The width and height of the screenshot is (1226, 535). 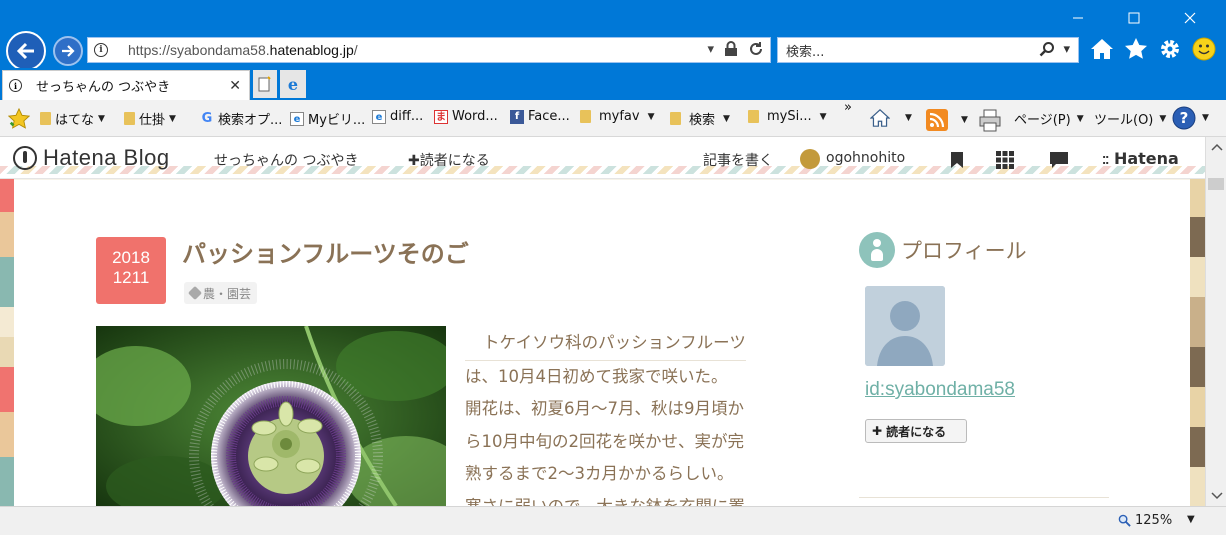 What do you see at coordinates (91, 158) in the screenshot?
I see `hatena-blog-logo: Hatena Blog` at bounding box center [91, 158].